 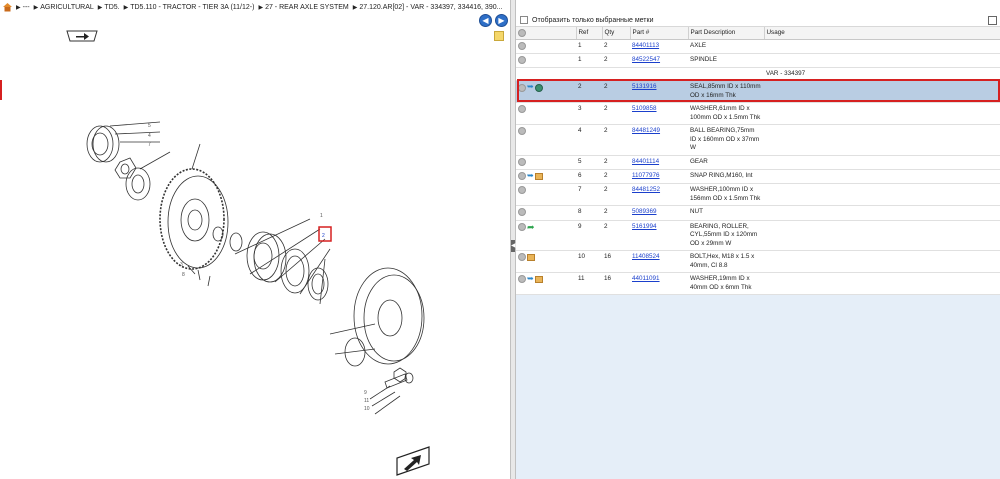 What do you see at coordinates (726, 92) in the screenshot?
I see `description-cell: SEAL,85mm ID x 110mm OD x 16mm Thk` at bounding box center [726, 92].